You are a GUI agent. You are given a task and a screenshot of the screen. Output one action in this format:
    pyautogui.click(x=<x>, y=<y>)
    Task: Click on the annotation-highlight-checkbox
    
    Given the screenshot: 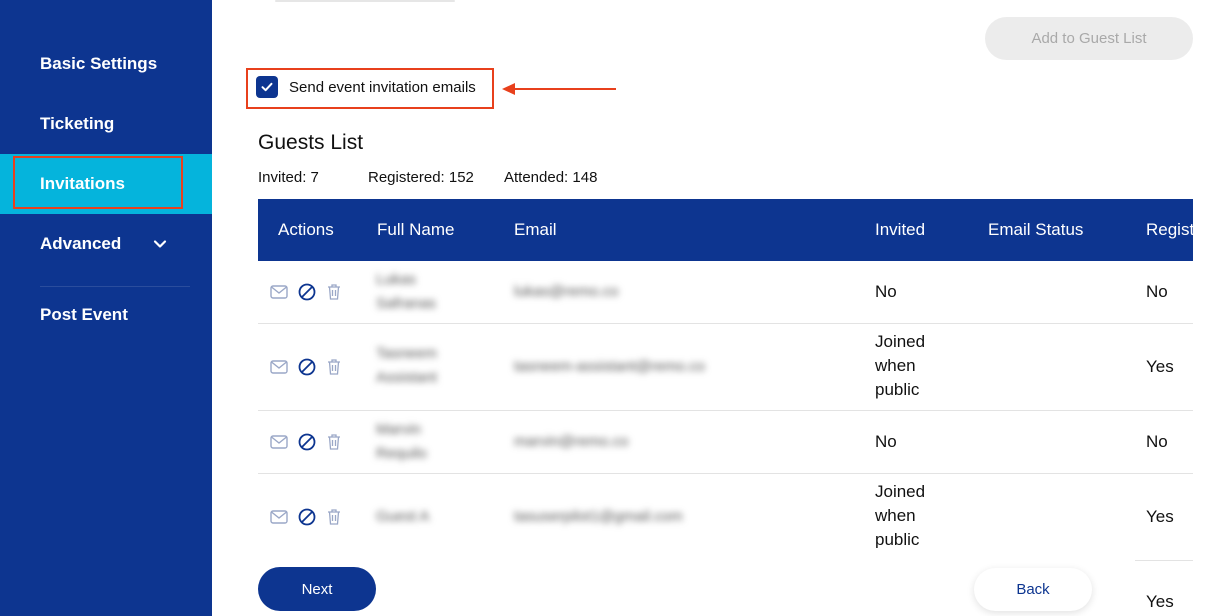 What is the action you would take?
    pyautogui.click(x=370, y=88)
    